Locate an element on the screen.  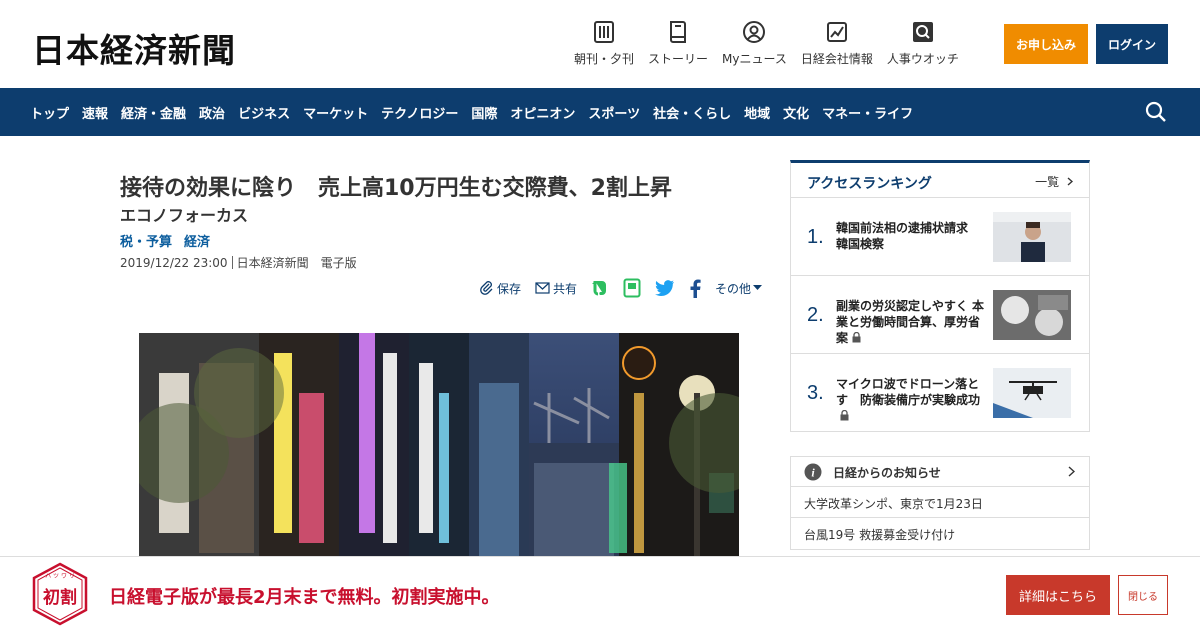
article-headline: 接待の効果に陰り 売上高10万円生む交際費、2割上昇 is located at coordinates (396, 188).